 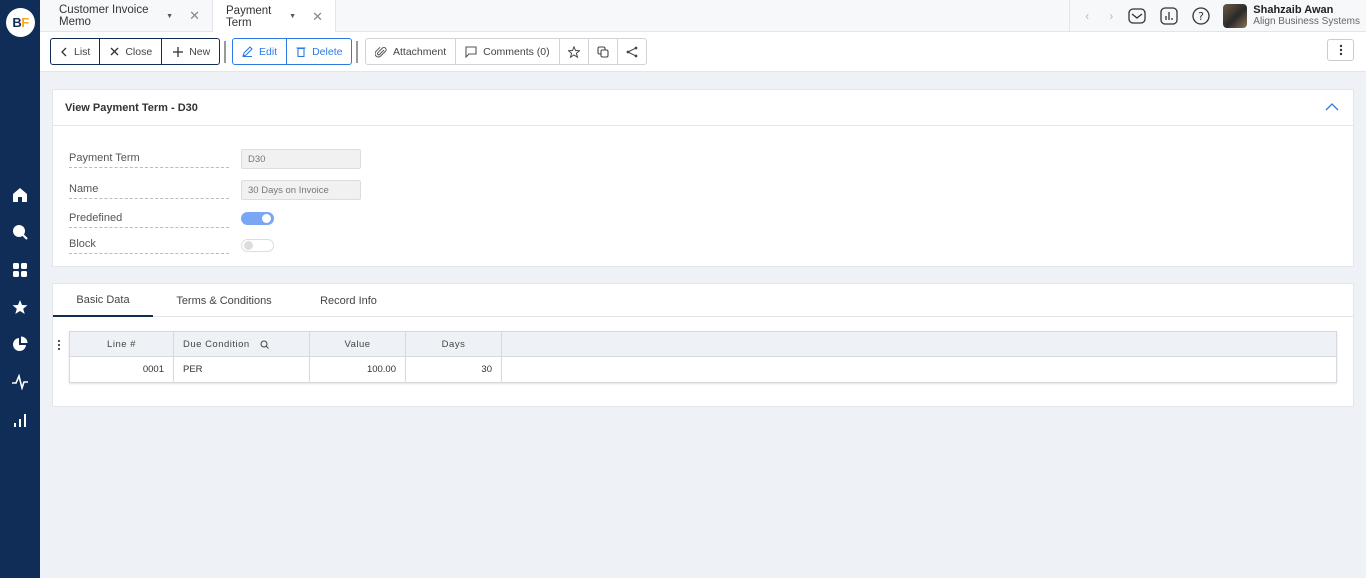 I want to click on sidebar: BF, so click(x=20, y=289).